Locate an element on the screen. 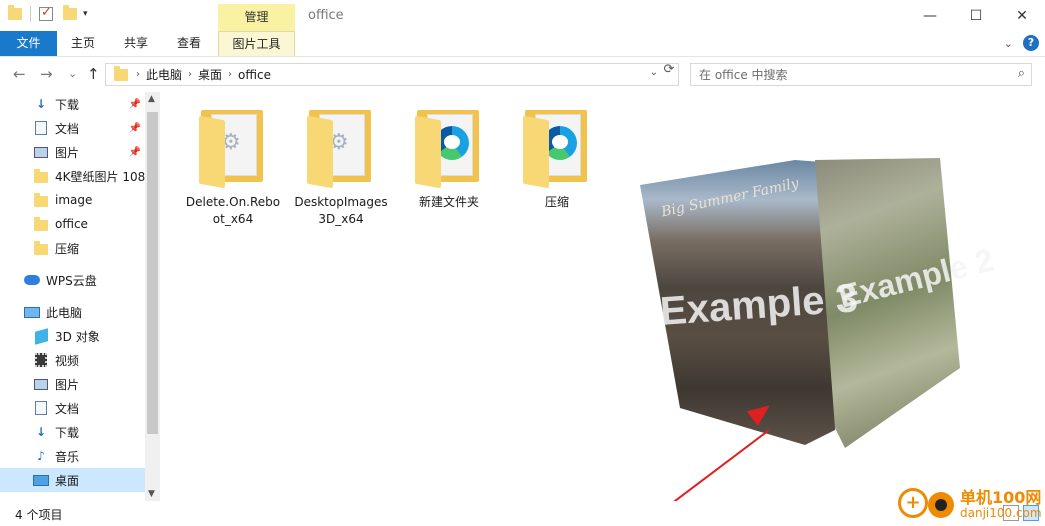  file-item-new-folder: 新建文件夹 is located at coordinates (449, 157).